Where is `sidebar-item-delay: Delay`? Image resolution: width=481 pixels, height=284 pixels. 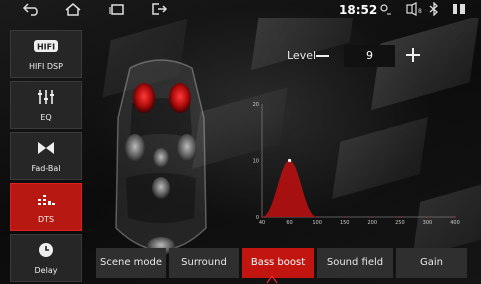 sidebar-item-delay: Delay is located at coordinates (46, 258).